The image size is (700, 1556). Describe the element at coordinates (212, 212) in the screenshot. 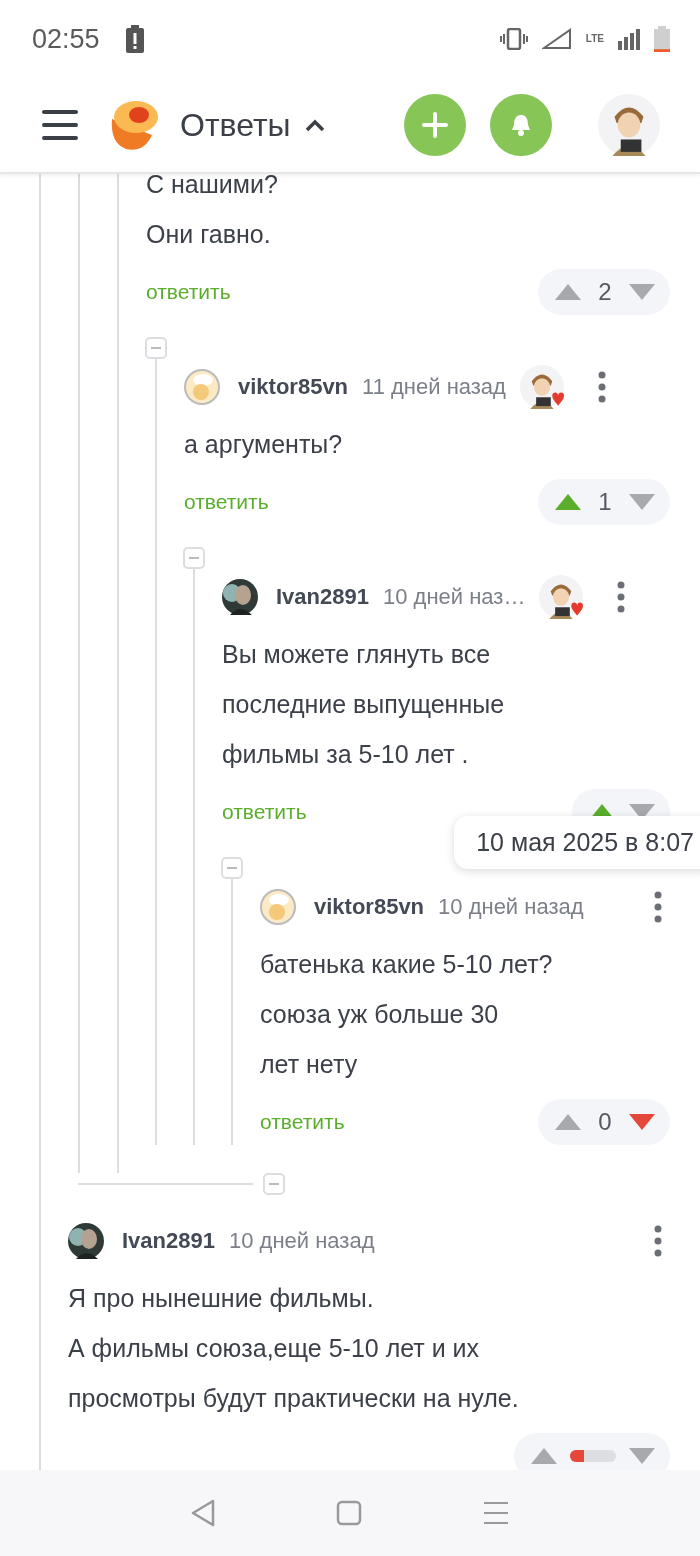

I see `comment-text: С нашими? Они гавно.` at that location.